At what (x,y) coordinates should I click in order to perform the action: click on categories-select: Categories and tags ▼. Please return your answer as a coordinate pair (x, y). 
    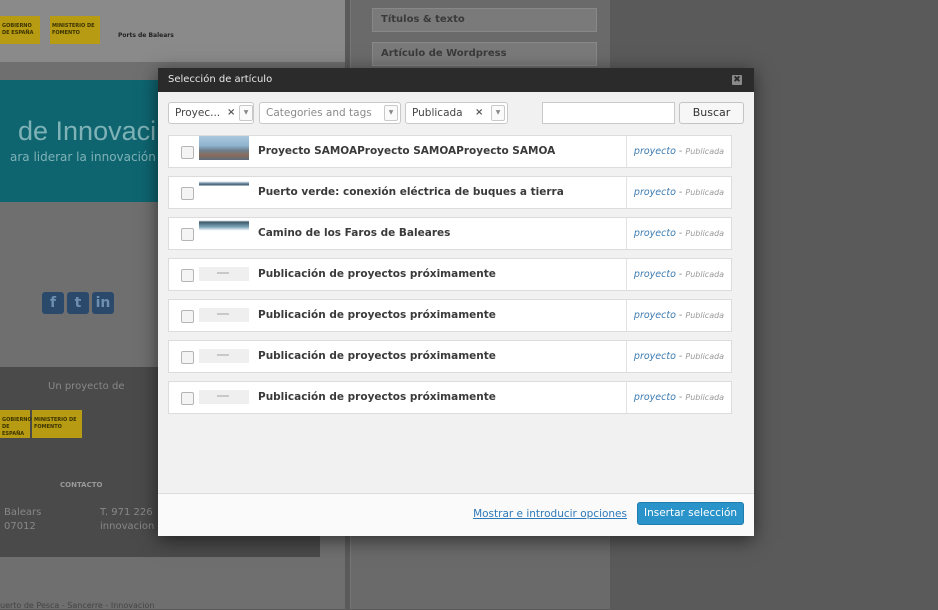
    Looking at the image, I should click on (330, 113).